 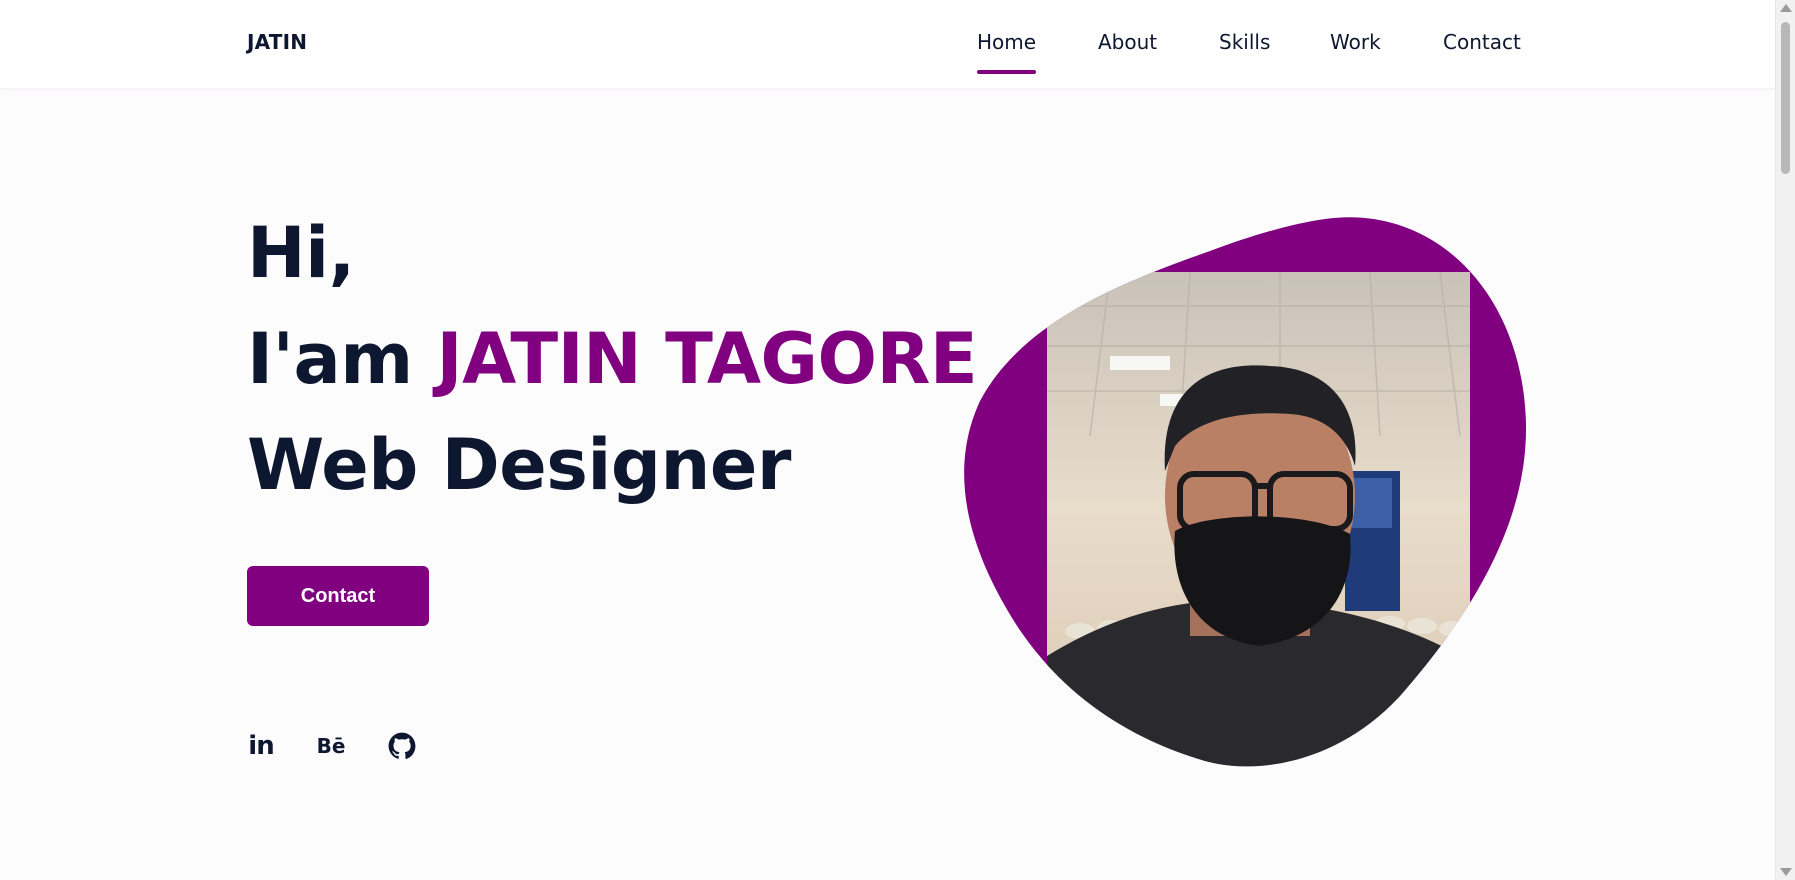 I want to click on scroll-down-icon, so click(x=1786, y=872).